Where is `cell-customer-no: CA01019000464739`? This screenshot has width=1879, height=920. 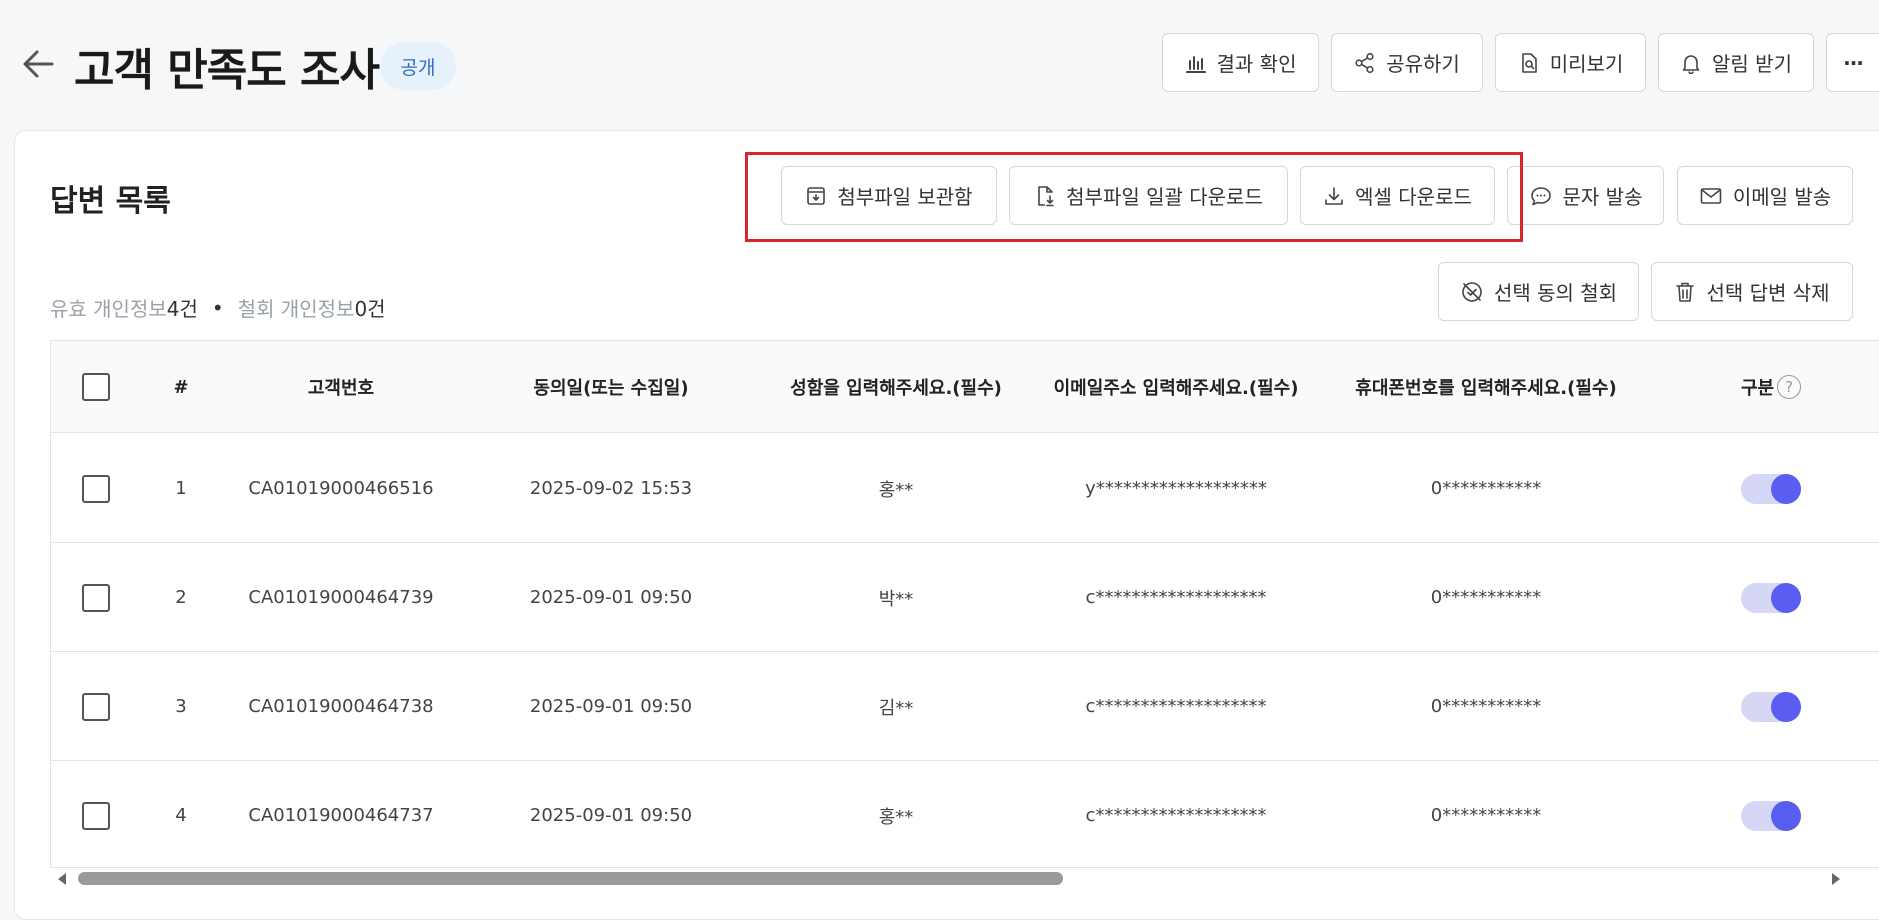
cell-customer-no: CA01019000464739 is located at coordinates (341, 597).